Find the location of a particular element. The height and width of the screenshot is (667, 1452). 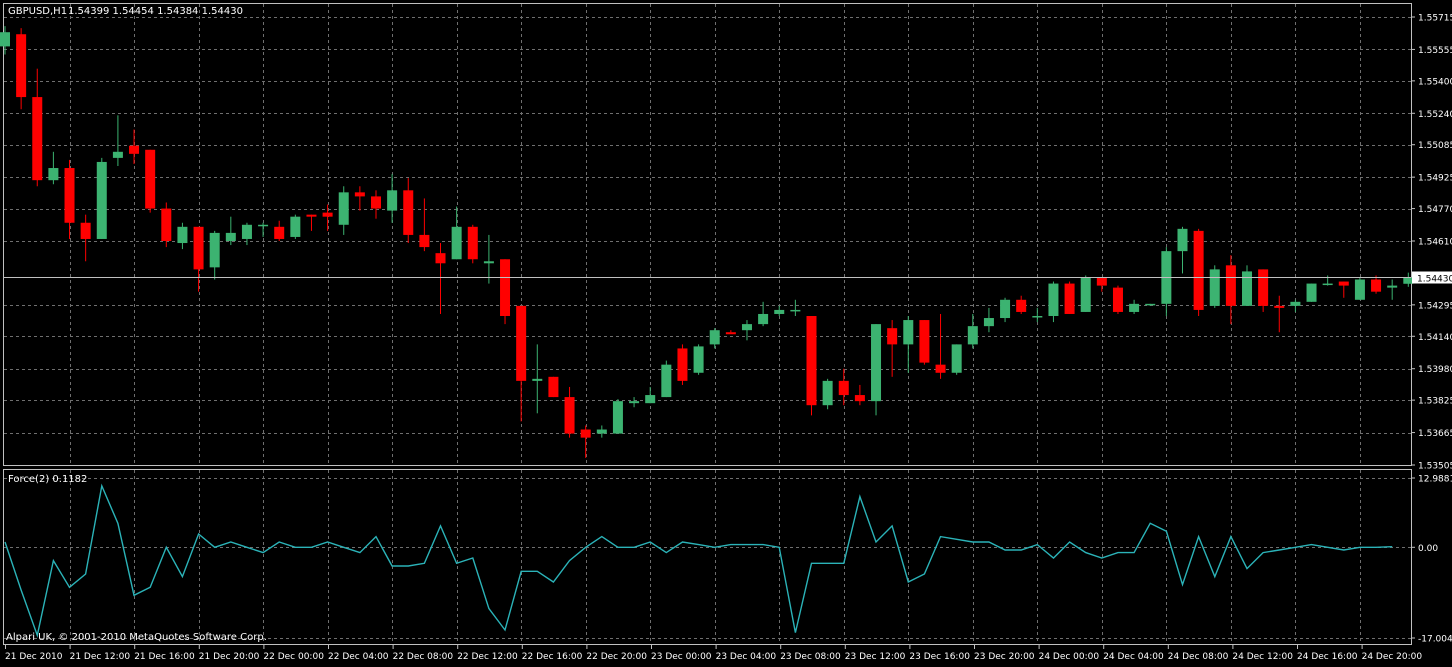

price-tick-label: 1.53665 is located at coordinates (1435, 434).